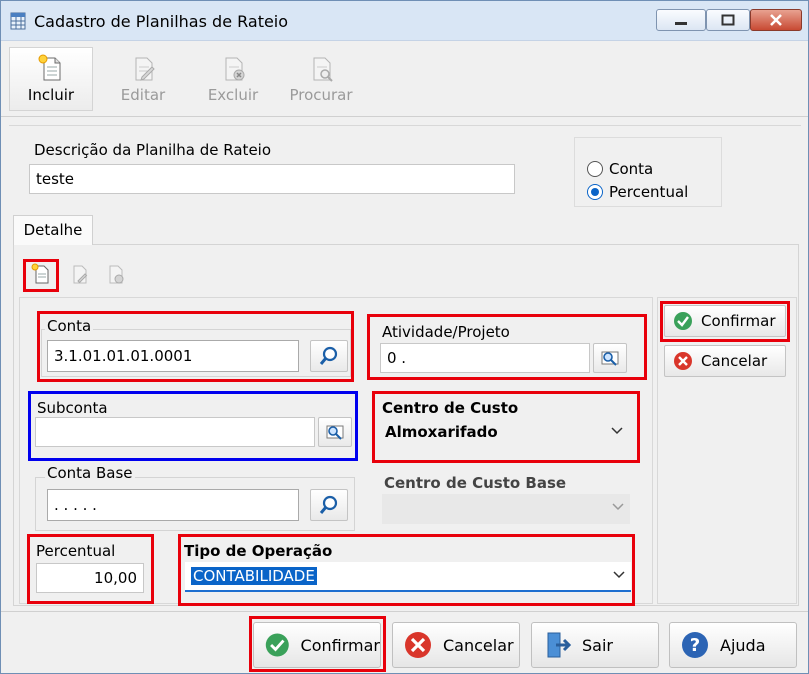  Describe the element at coordinates (485, 358) in the screenshot. I see `atividade-input: 0 .` at that location.